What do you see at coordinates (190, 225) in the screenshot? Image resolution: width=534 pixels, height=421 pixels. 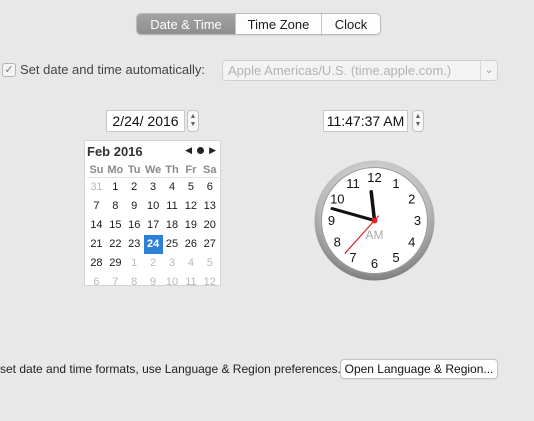 I see `calendar-day: 19` at bounding box center [190, 225].